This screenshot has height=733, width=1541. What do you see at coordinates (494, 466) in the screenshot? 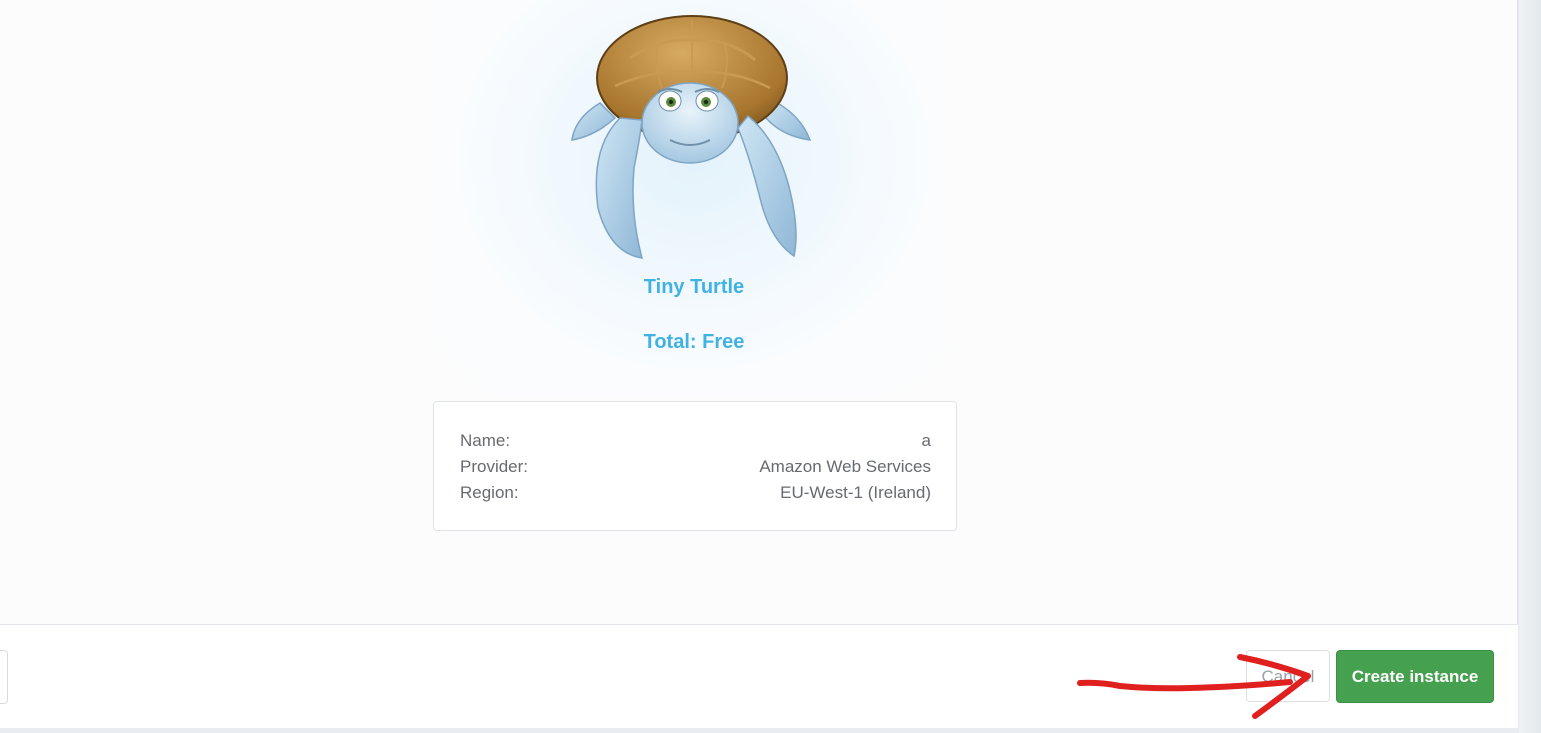
I see `summary-label: Provider:` at bounding box center [494, 466].